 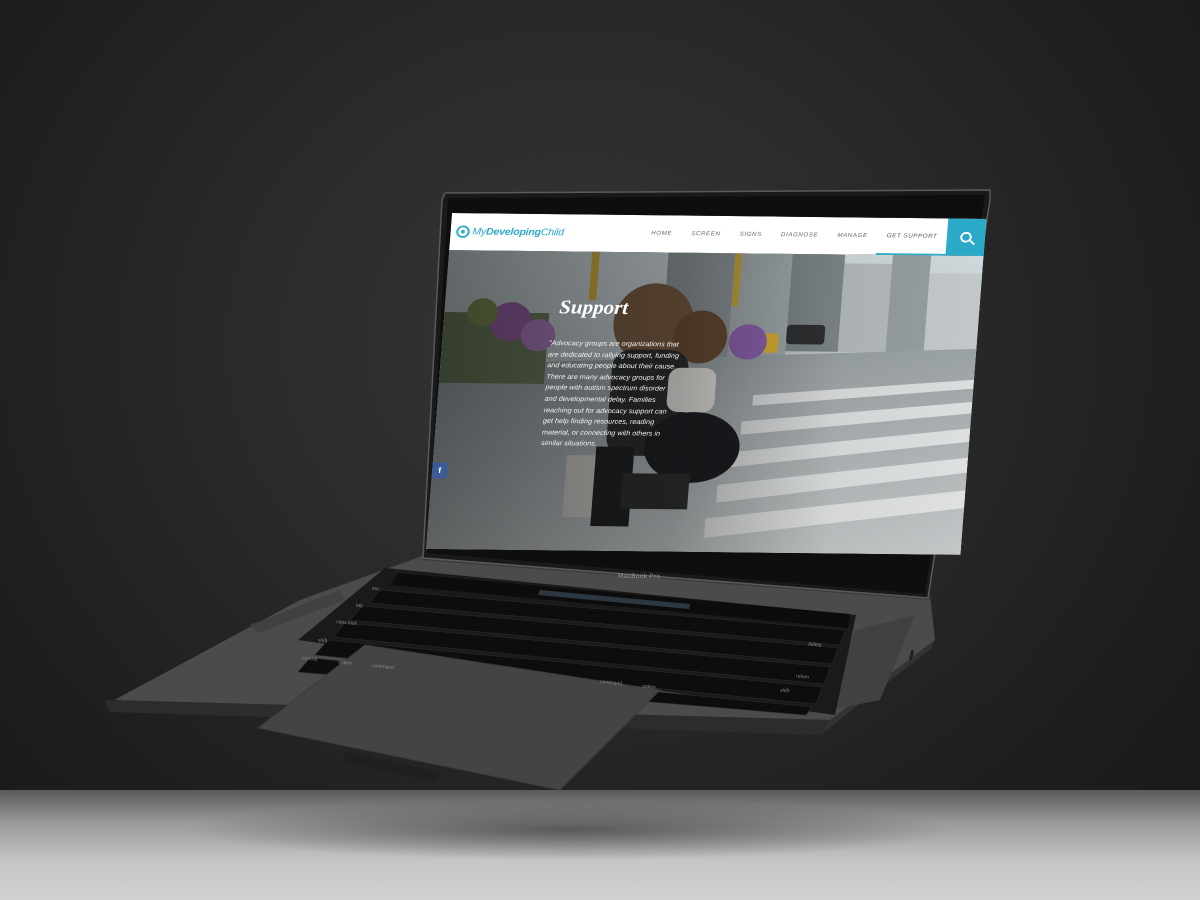 I want to click on key-caps-lock: caps lock, so click(x=346, y=623).